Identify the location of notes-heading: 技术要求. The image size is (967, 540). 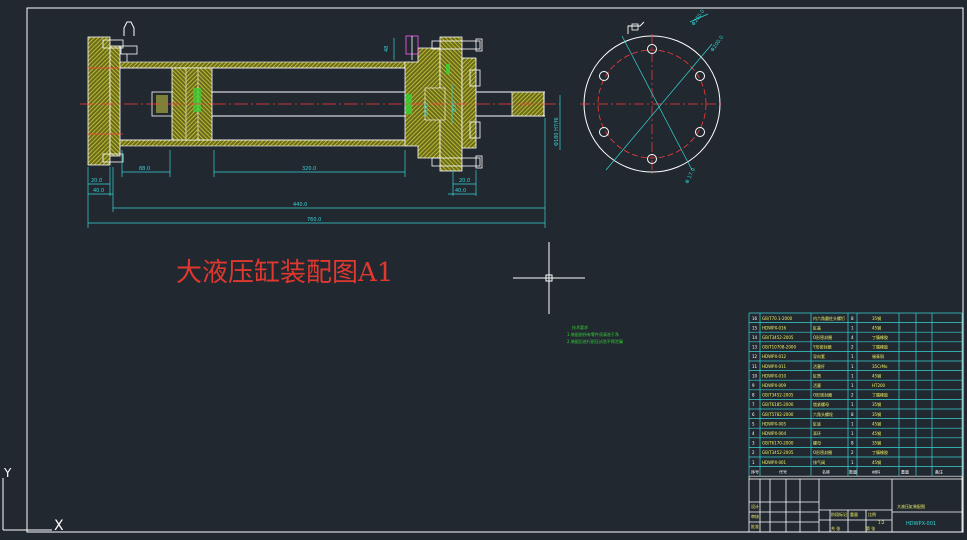
(580, 327).